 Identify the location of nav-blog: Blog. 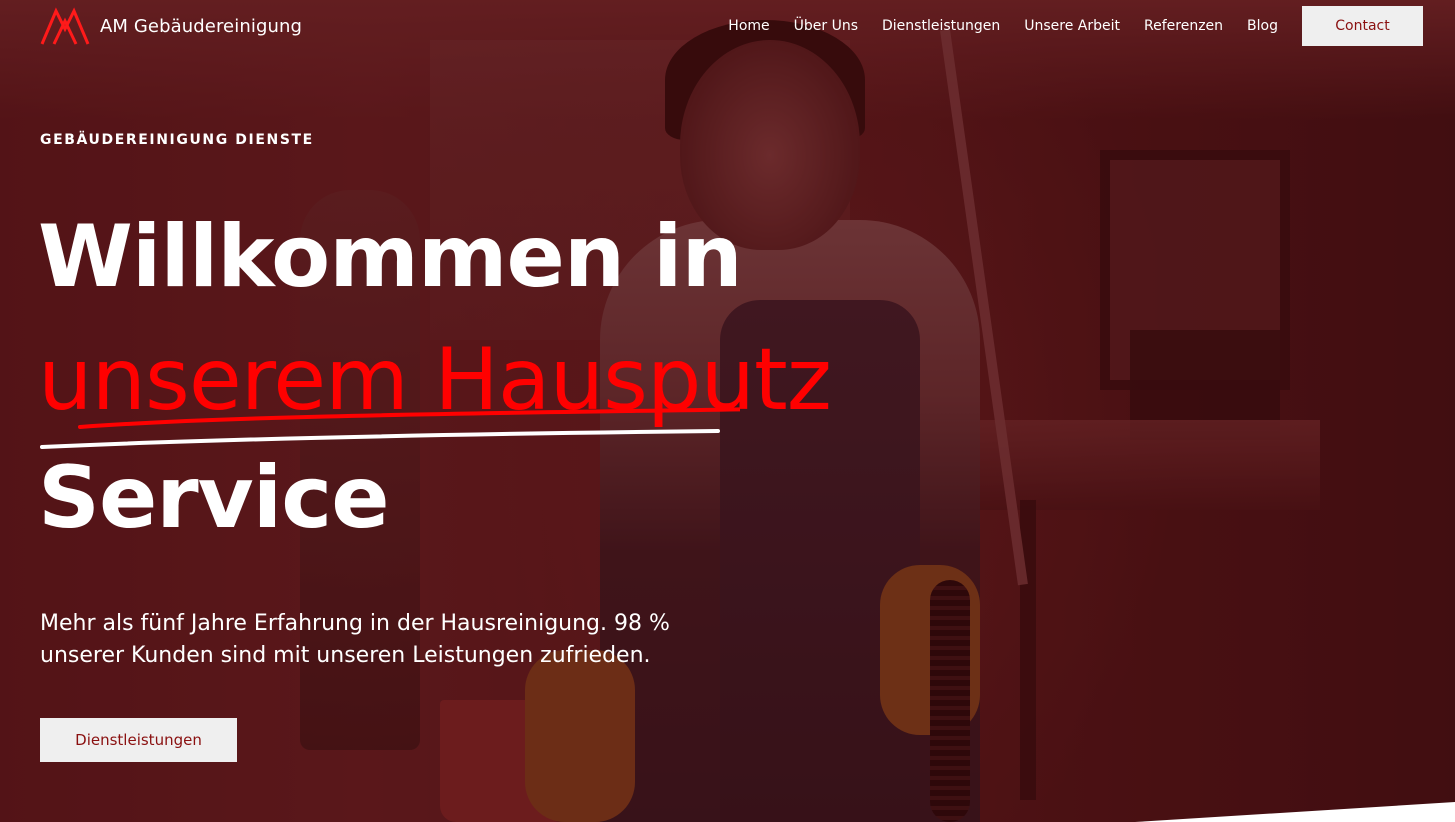
(1262, 26).